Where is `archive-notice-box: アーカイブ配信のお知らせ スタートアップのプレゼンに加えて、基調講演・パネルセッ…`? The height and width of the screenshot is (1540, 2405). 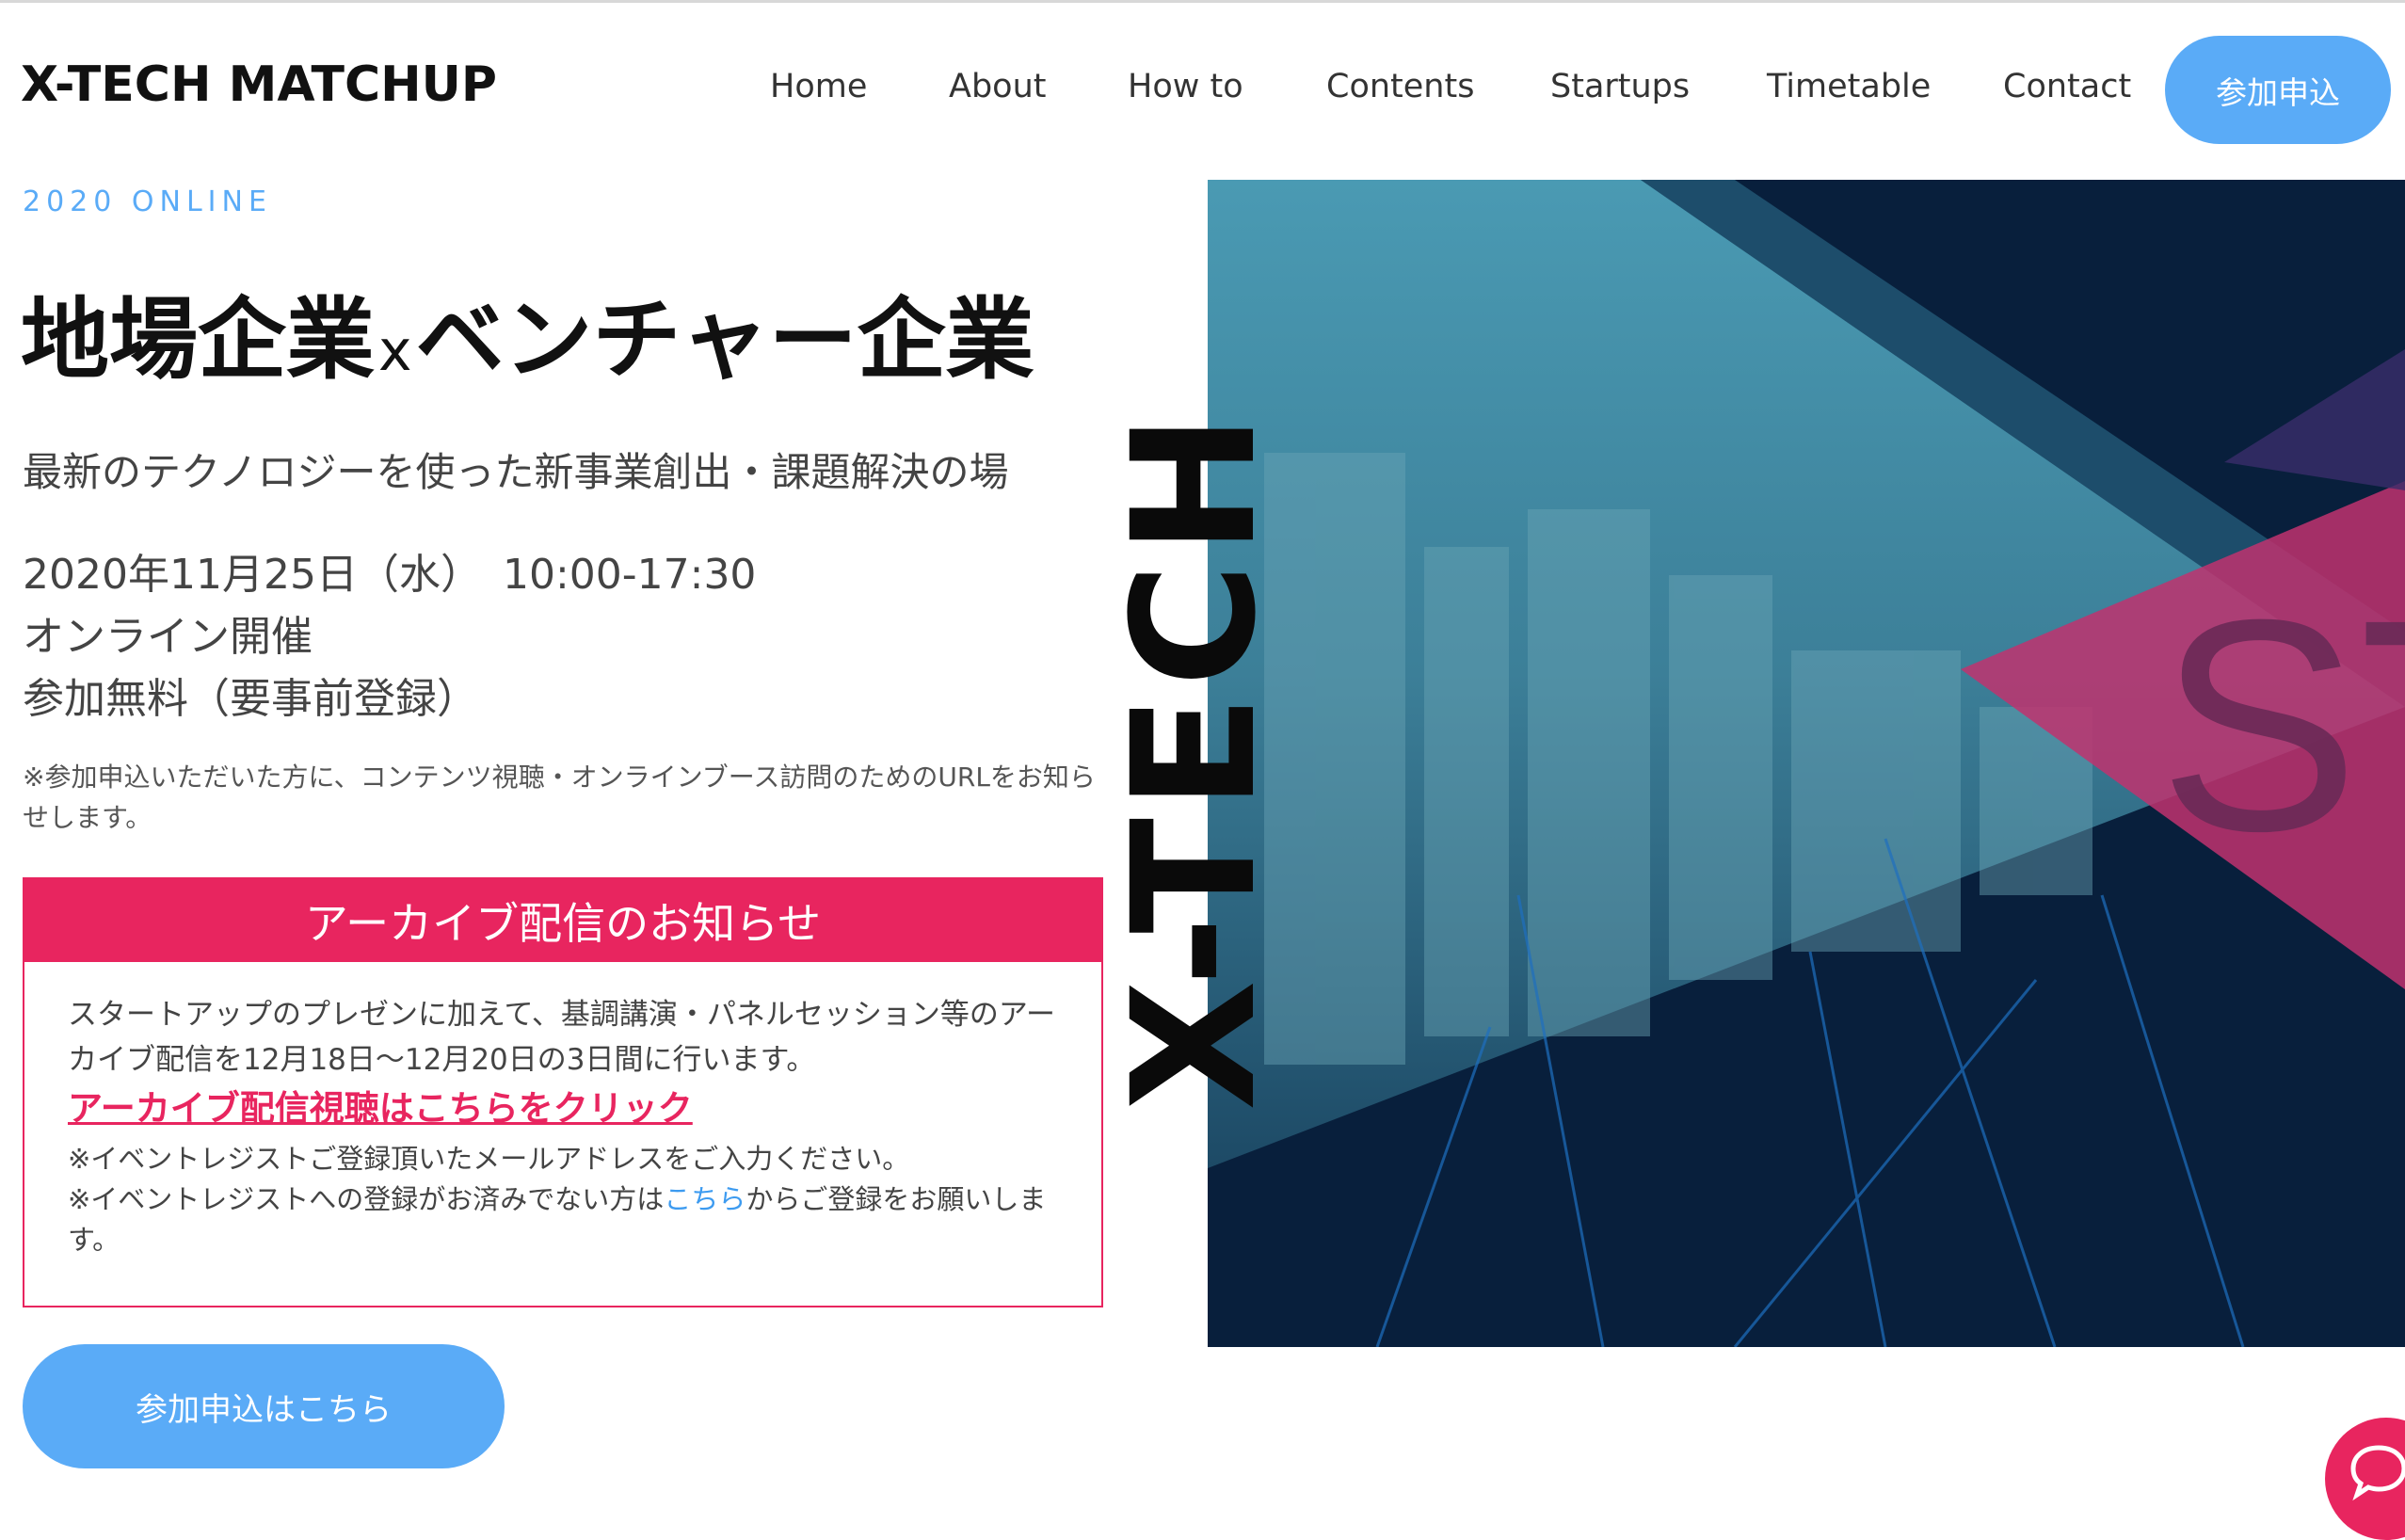
archive-notice-box: アーカイブ配信のお知らせ スタートアップのプレゼンに加えて、基調講演・パネルセッ… is located at coordinates (563, 1092).